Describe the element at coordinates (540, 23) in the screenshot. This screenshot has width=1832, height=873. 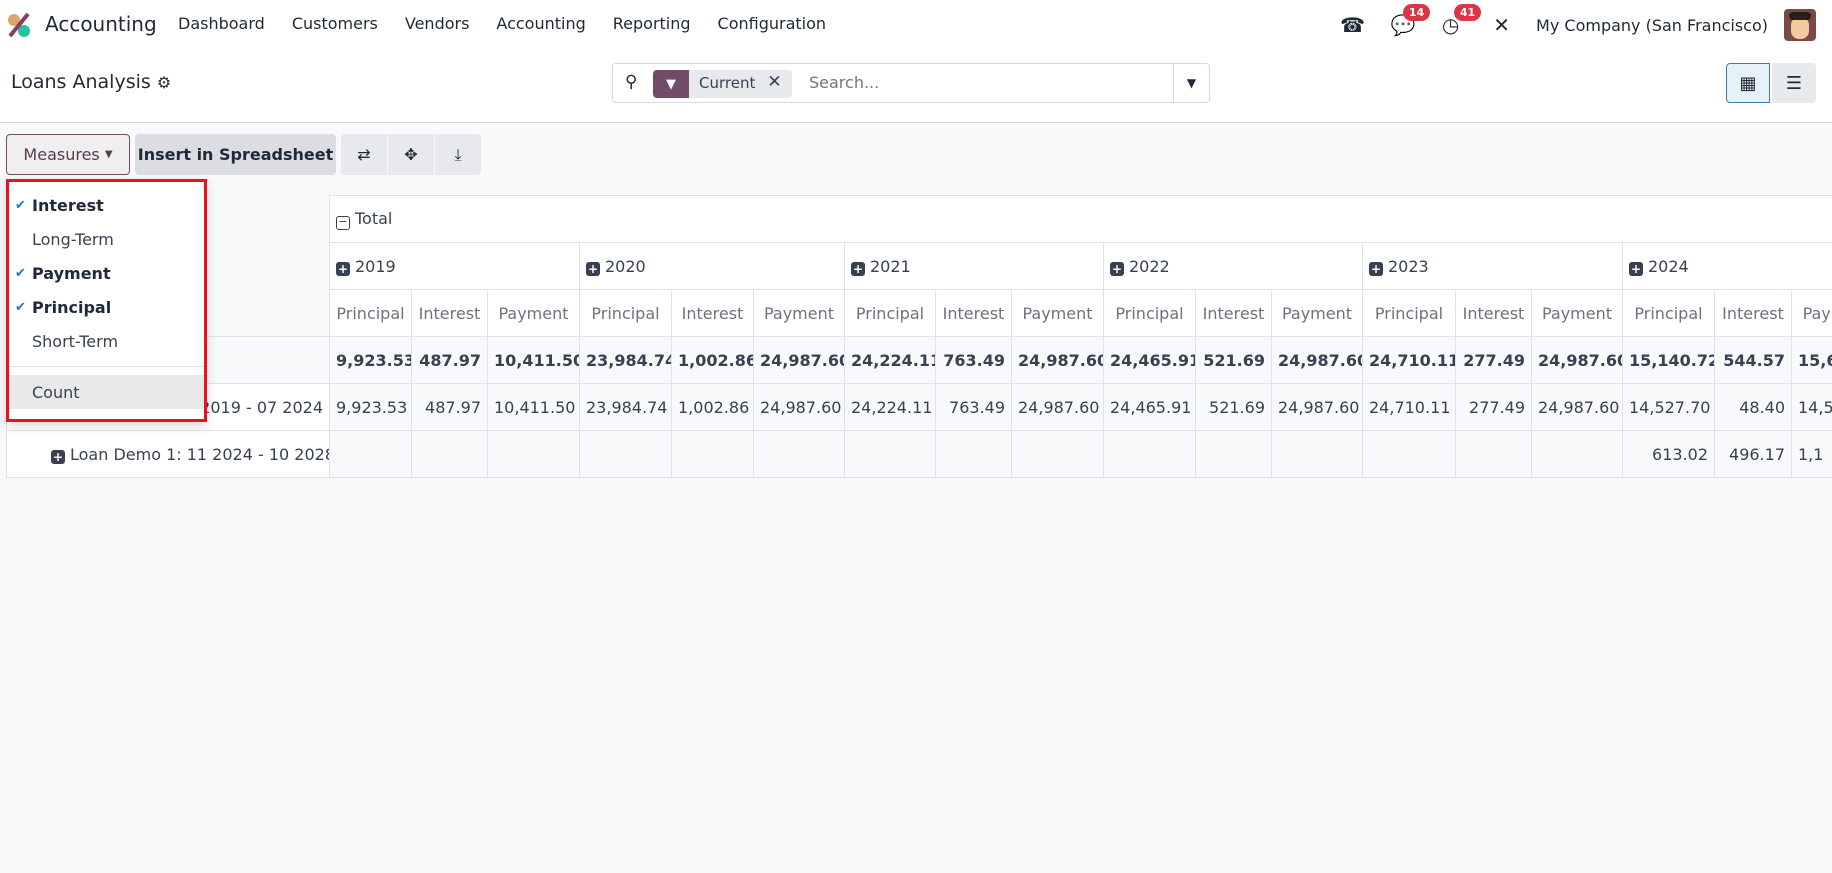
I see `menu-accounting: Accounting` at that location.